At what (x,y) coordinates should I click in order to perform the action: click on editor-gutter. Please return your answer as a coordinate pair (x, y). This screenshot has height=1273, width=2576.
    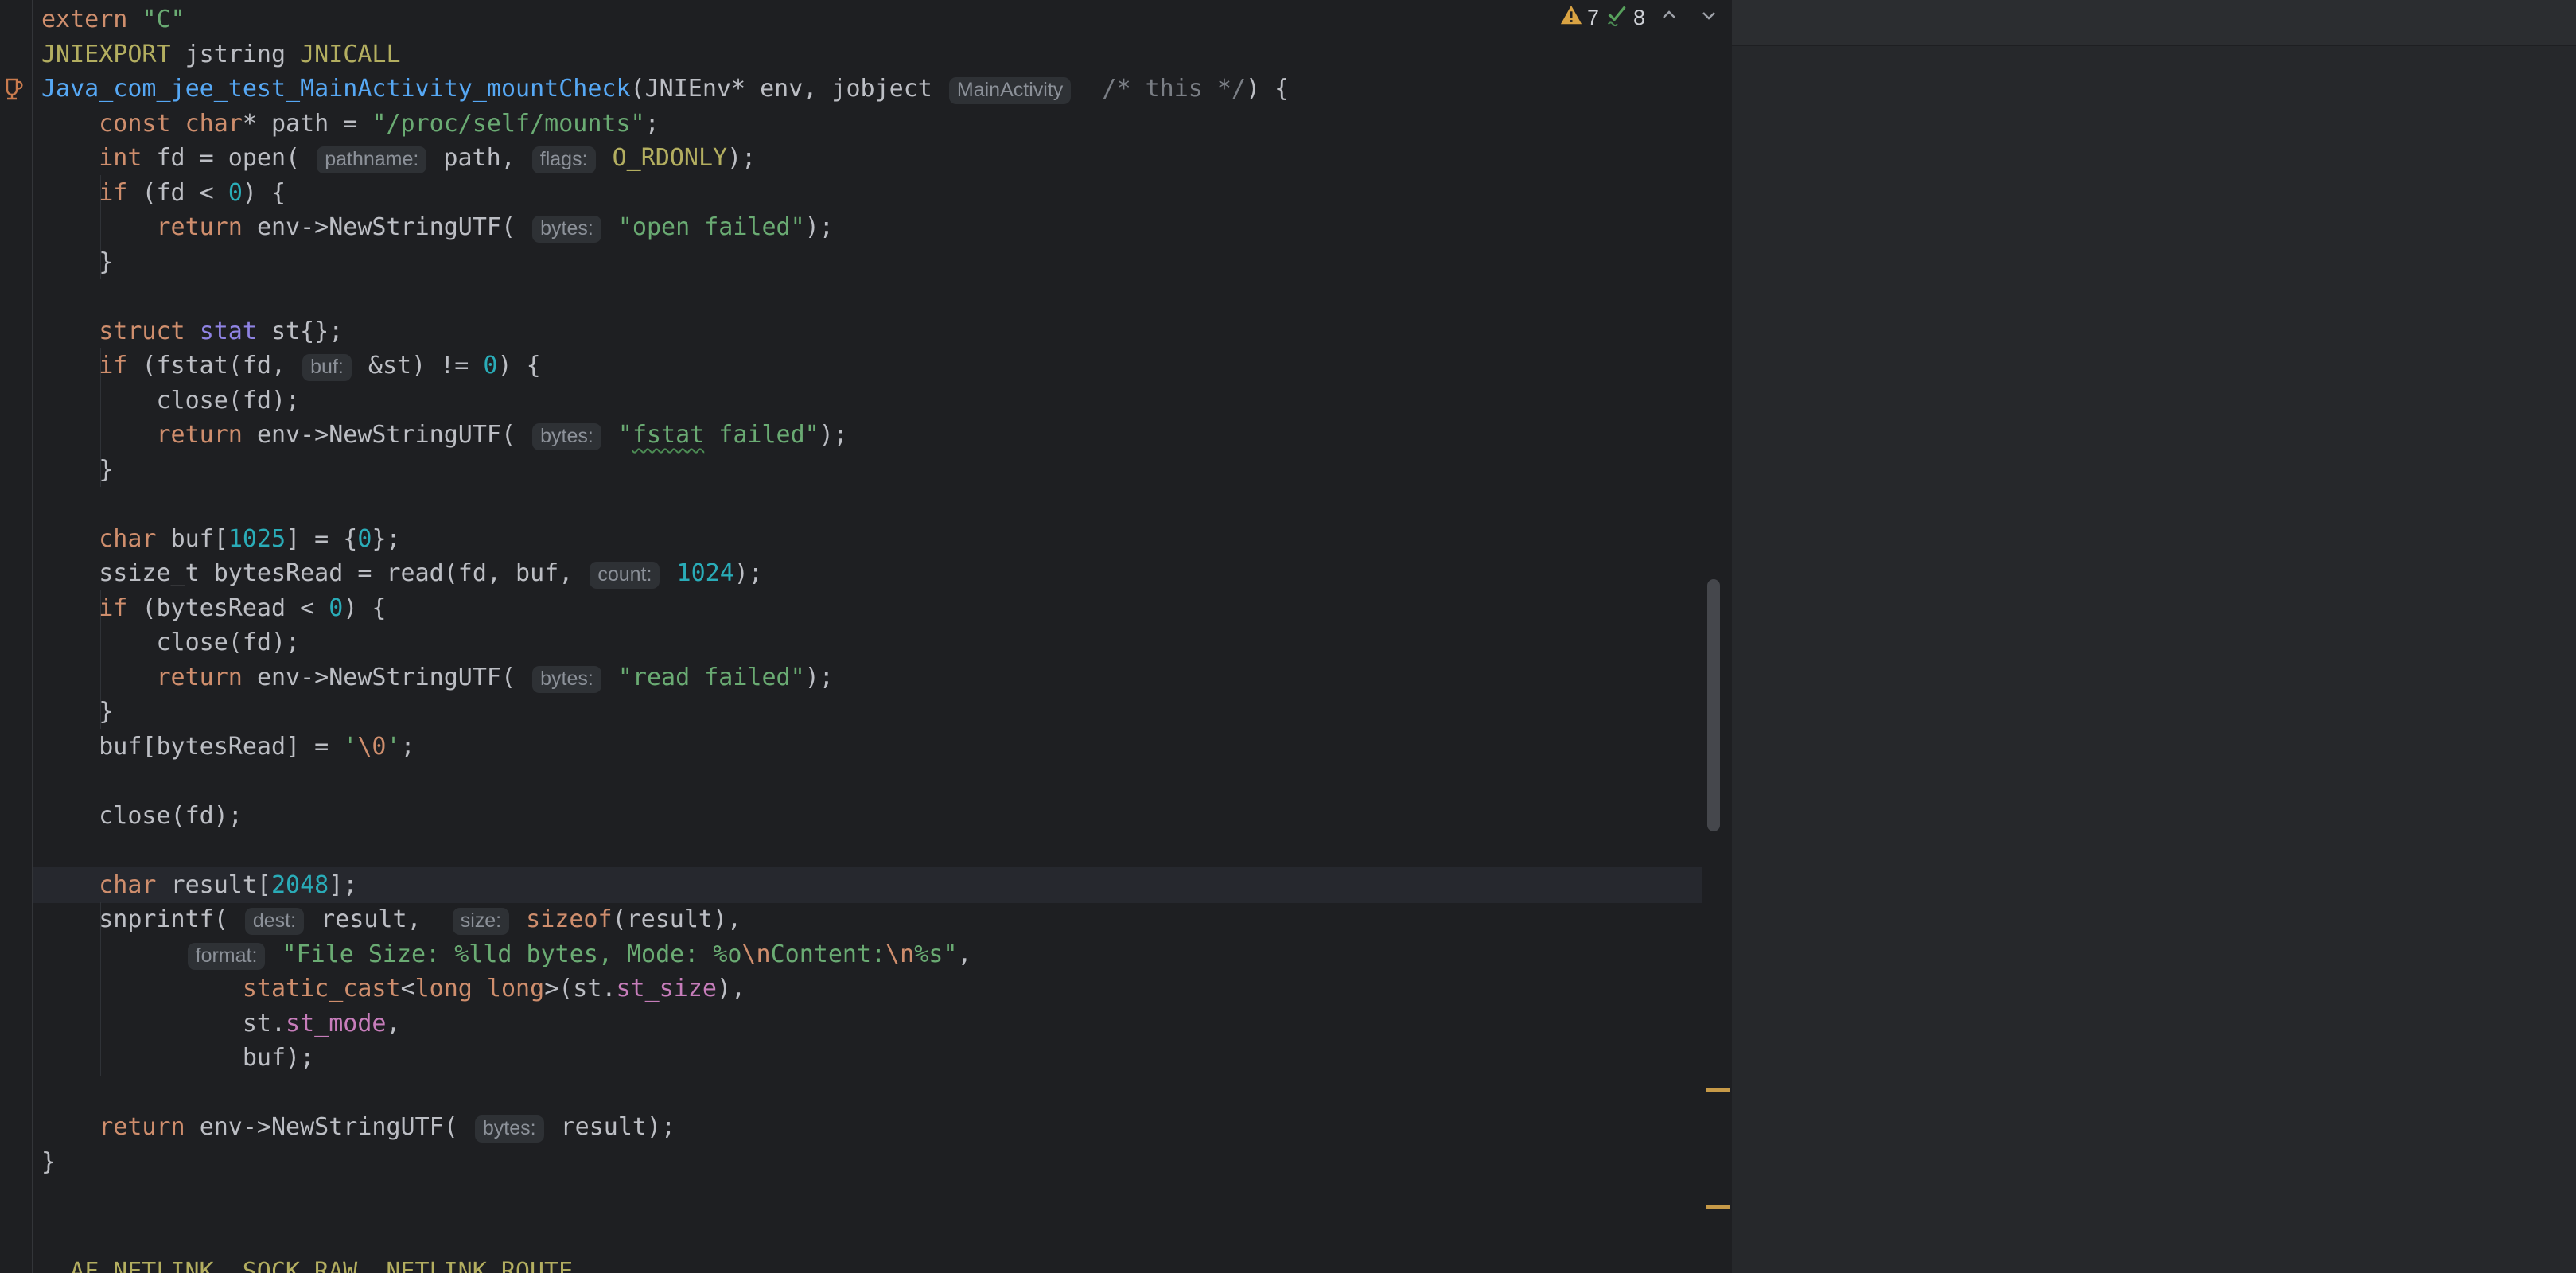
    Looking at the image, I should click on (16, 636).